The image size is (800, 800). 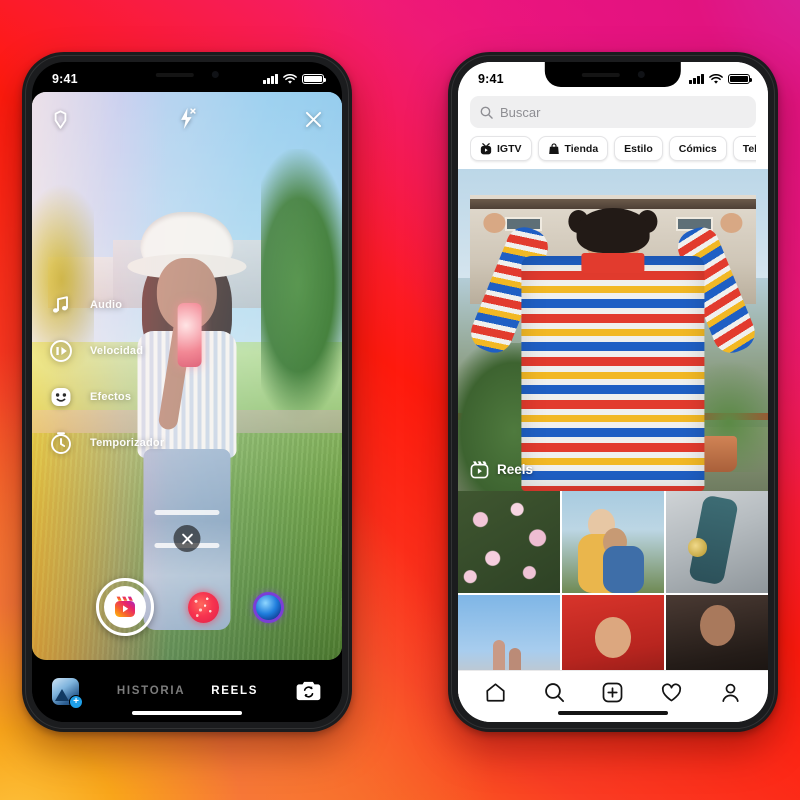 What do you see at coordinates (623, 570) in the screenshot?
I see `hug-body-b` at bounding box center [623, 570].